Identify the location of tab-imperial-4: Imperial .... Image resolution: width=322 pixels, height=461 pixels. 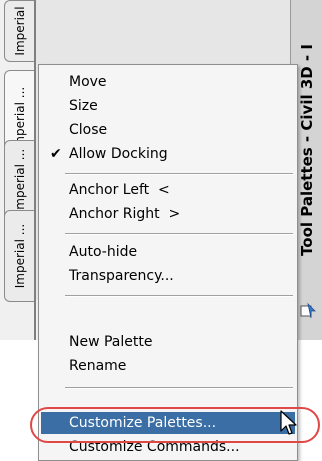
(19, 256).